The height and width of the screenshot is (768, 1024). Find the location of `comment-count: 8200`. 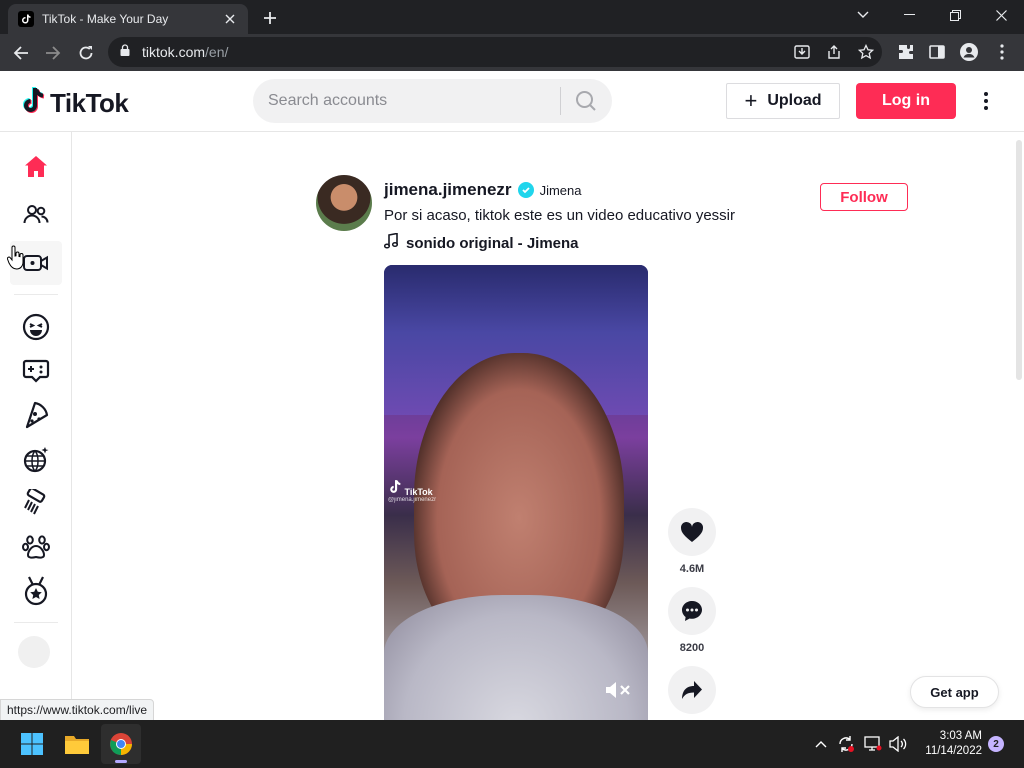

comment-count: 8200 is located at coordinates (692, 648).